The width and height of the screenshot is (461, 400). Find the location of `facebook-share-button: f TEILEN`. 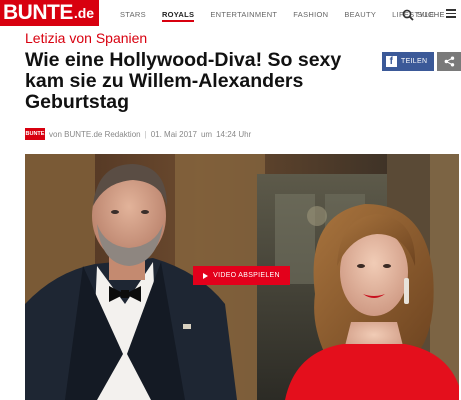

facebook-share-button: f TEILEN is located at coordinates (408, 61).